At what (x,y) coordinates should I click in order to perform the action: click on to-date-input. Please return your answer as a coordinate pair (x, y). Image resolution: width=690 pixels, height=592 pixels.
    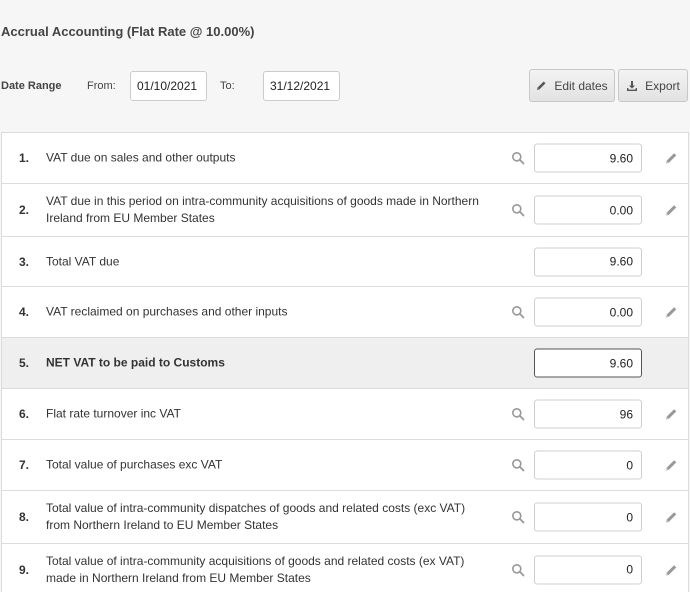
    Looking at the image, I should click on (301, 86).